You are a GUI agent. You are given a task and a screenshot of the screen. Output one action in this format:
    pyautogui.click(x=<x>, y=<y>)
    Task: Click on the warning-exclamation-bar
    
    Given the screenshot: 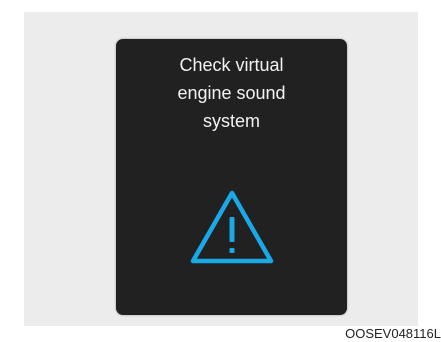 What is the action you would take?
    pyautogui.click(x=232, y=229)
    